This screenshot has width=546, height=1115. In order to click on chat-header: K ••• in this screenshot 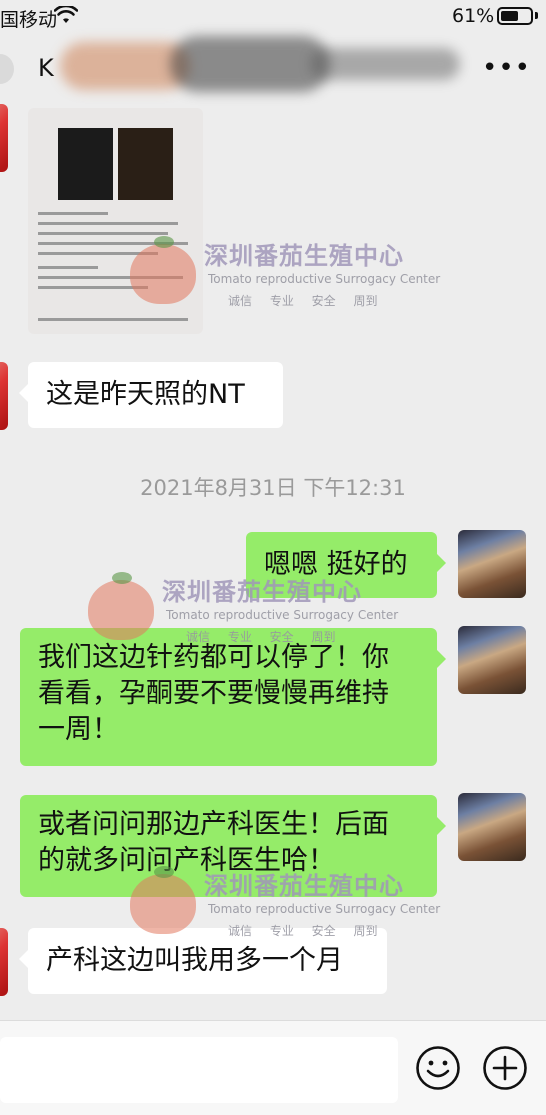, I will do `click(273, 69)`.